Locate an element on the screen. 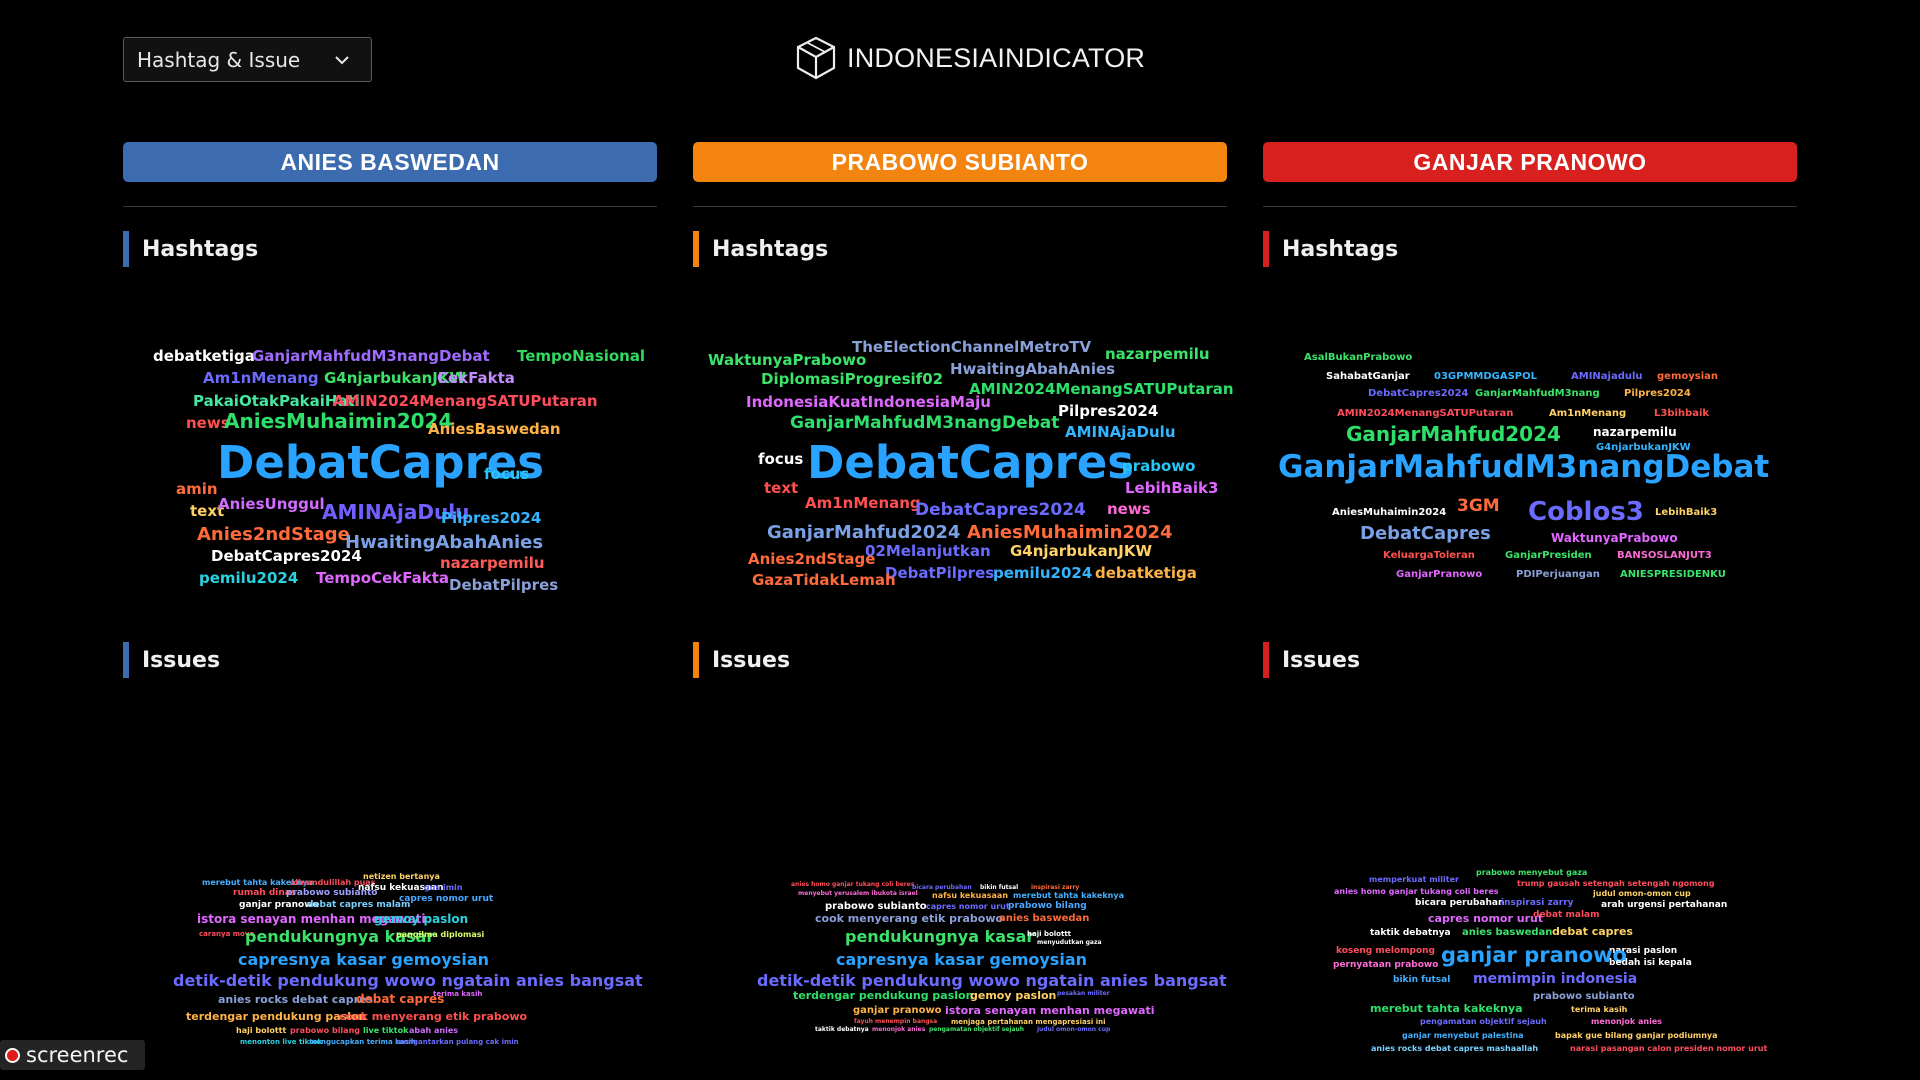 The image size is (1920, 1080). issue-word: bapak gue bilang ganjar podiumnya is located at coordinates (1636, 1036).